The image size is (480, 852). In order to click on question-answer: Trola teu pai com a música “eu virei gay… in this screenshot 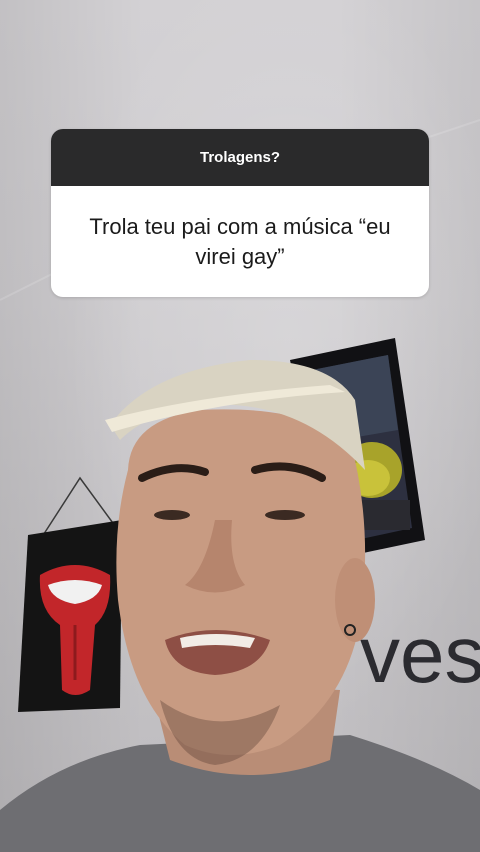, I will do `click(240, 241)`.